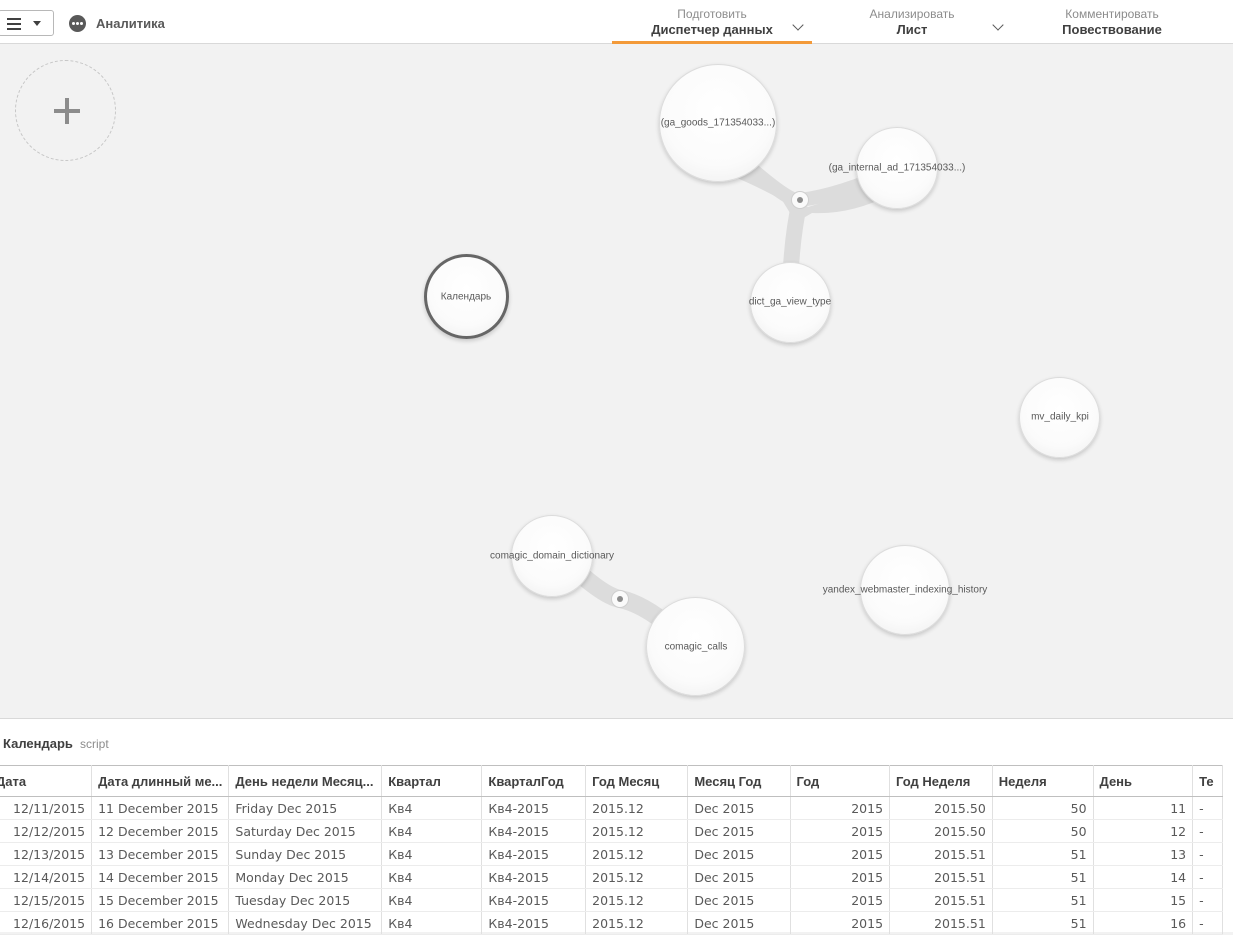  What do you see at coordinates (552, 556) in the screenshot?
I see `table-label-comagic-domain-dictionary: comagic_domain_dictionary` at bounding box center [552, 556].